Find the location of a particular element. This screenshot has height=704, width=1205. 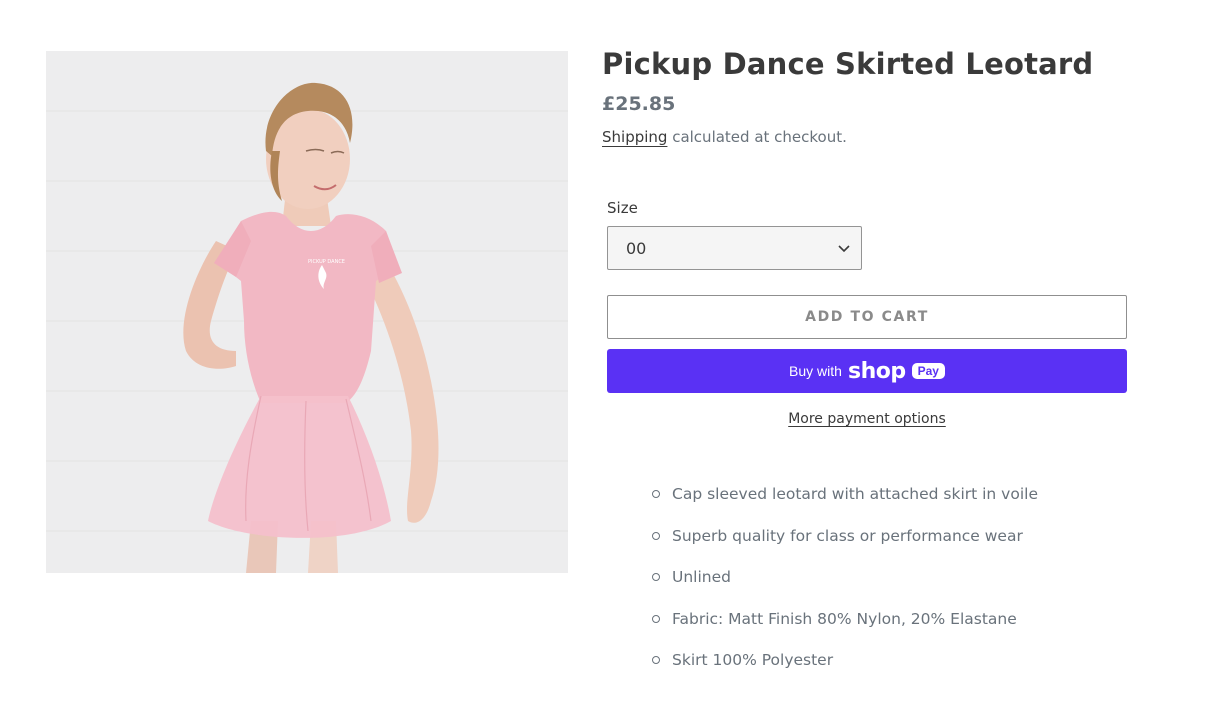

shipping-link: Shipping is located at coordinates (634, 137).